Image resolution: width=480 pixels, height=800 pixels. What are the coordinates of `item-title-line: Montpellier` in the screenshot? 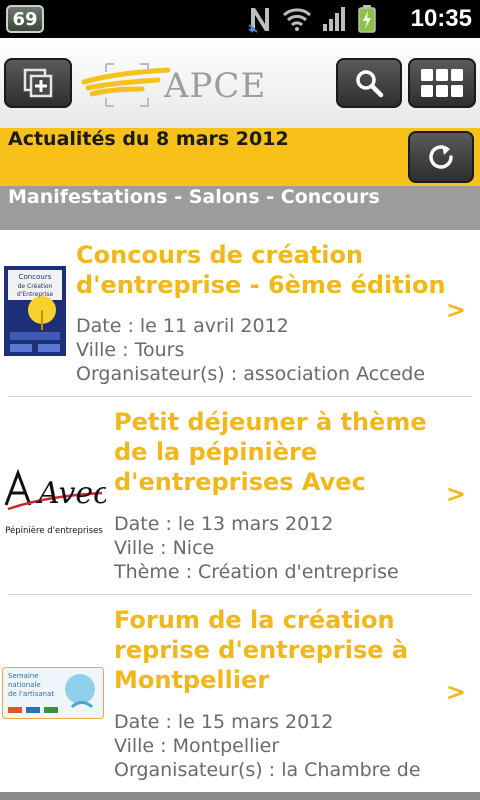 It's located at (192, 680).